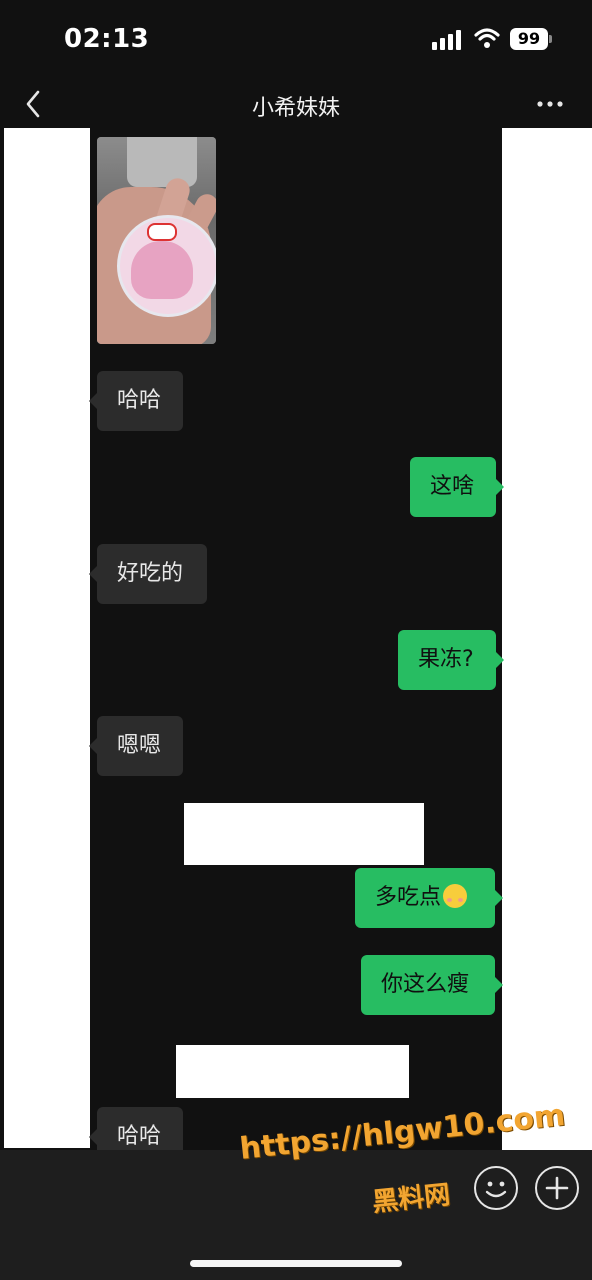 The width and height of the screenshot is (592, 1280). What do you see at coordinates (529, 39) in the screenshot?
I see `battery-icon: 99` at bounding box center [529, 39].